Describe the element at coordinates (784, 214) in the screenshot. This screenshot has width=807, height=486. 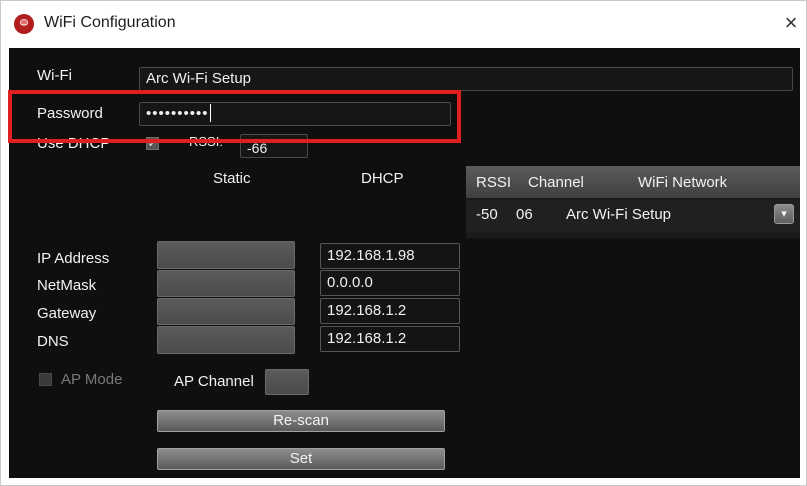
I see `chevron-down-icon: ▾` at that location.